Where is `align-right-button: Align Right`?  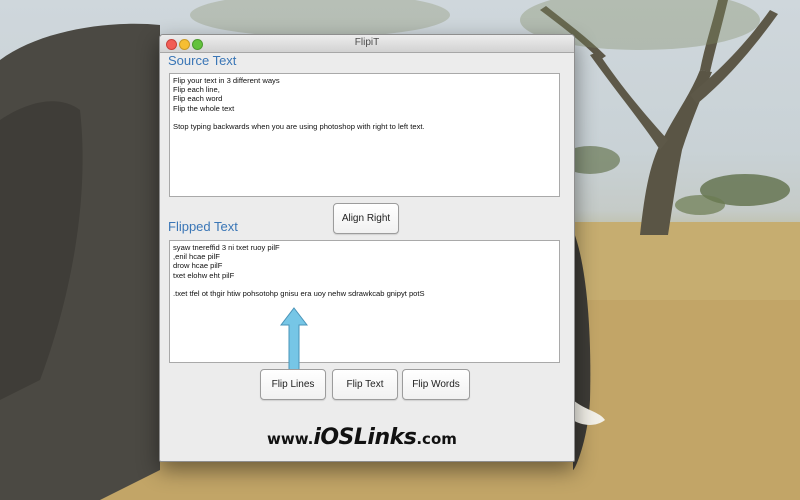
align-right-button: Align Right is located at coordinates (366, 218).